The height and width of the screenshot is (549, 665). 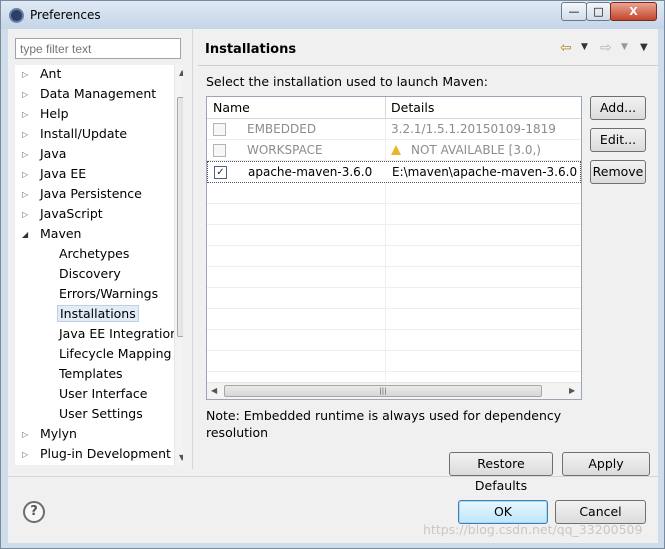 What do you see at coordinates (600, 512) in the screenshot?
I see `cancel-button: Cancel` at bounding box center [600, 512].